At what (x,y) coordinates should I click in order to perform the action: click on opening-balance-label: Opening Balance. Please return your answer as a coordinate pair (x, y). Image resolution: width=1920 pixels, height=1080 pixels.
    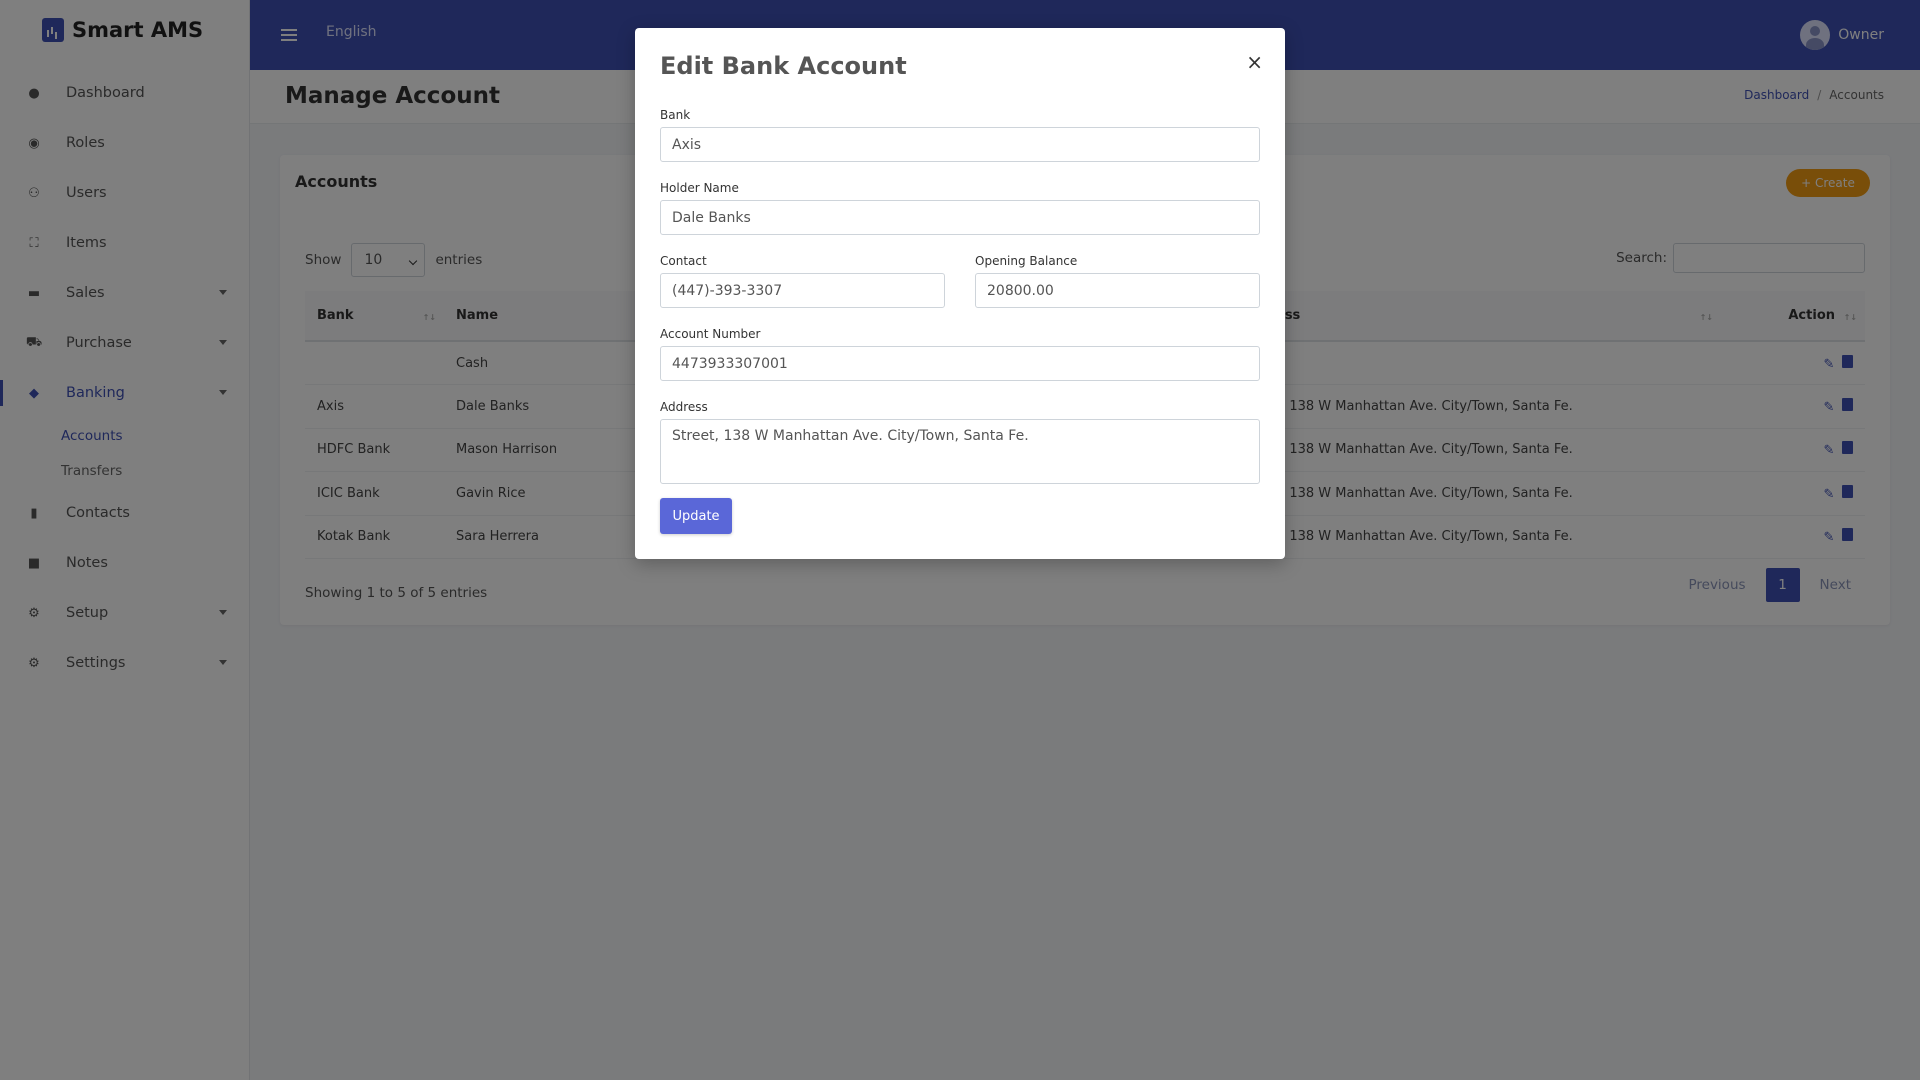
    Looking at the image, I should click on (1026, 261).